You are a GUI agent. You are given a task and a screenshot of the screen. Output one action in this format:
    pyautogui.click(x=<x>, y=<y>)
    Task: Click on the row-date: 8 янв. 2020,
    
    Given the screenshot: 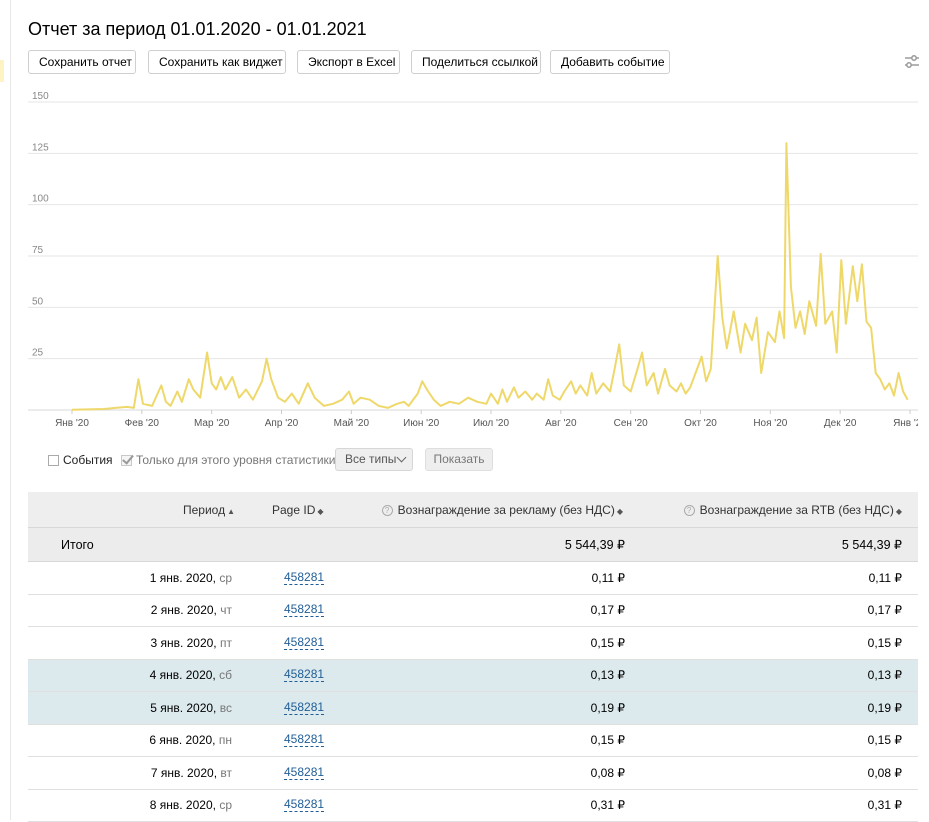 What is the action you would take?
    pyautogui.click(x=183, y=805)
    